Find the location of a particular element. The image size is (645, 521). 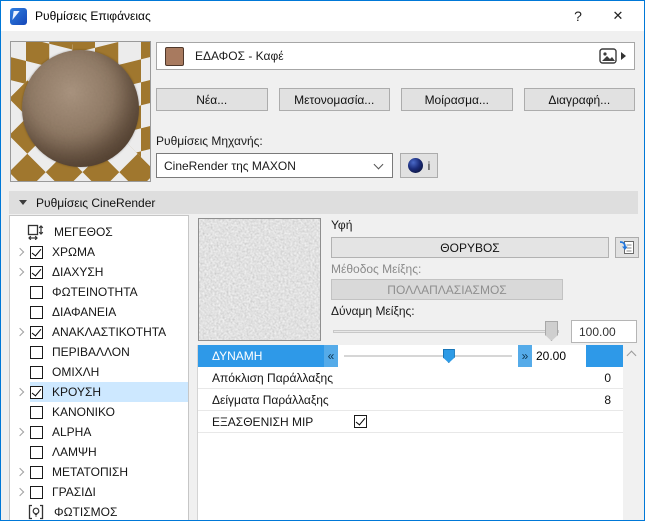

parameter-label: Δείγματα Παράλλαξης is located at coordinates (270, 399).